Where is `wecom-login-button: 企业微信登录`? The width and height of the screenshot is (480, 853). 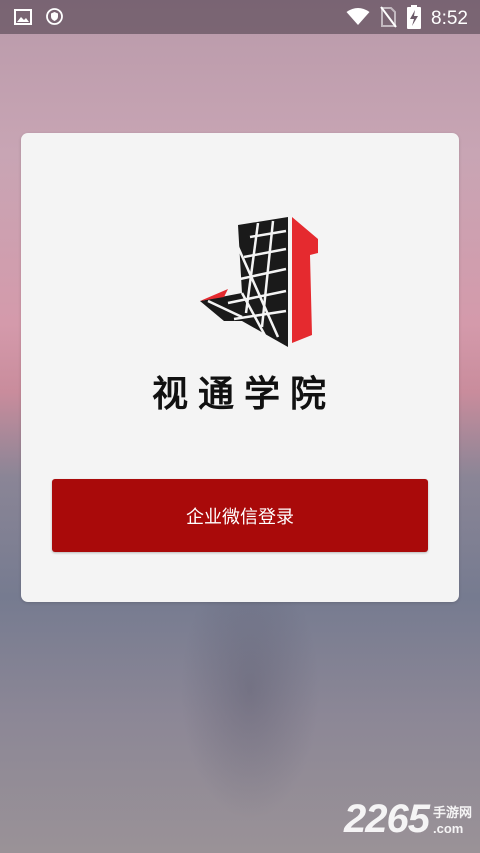
wecom-login-button: 企业微信登录 is located at coordinates (240, 515).